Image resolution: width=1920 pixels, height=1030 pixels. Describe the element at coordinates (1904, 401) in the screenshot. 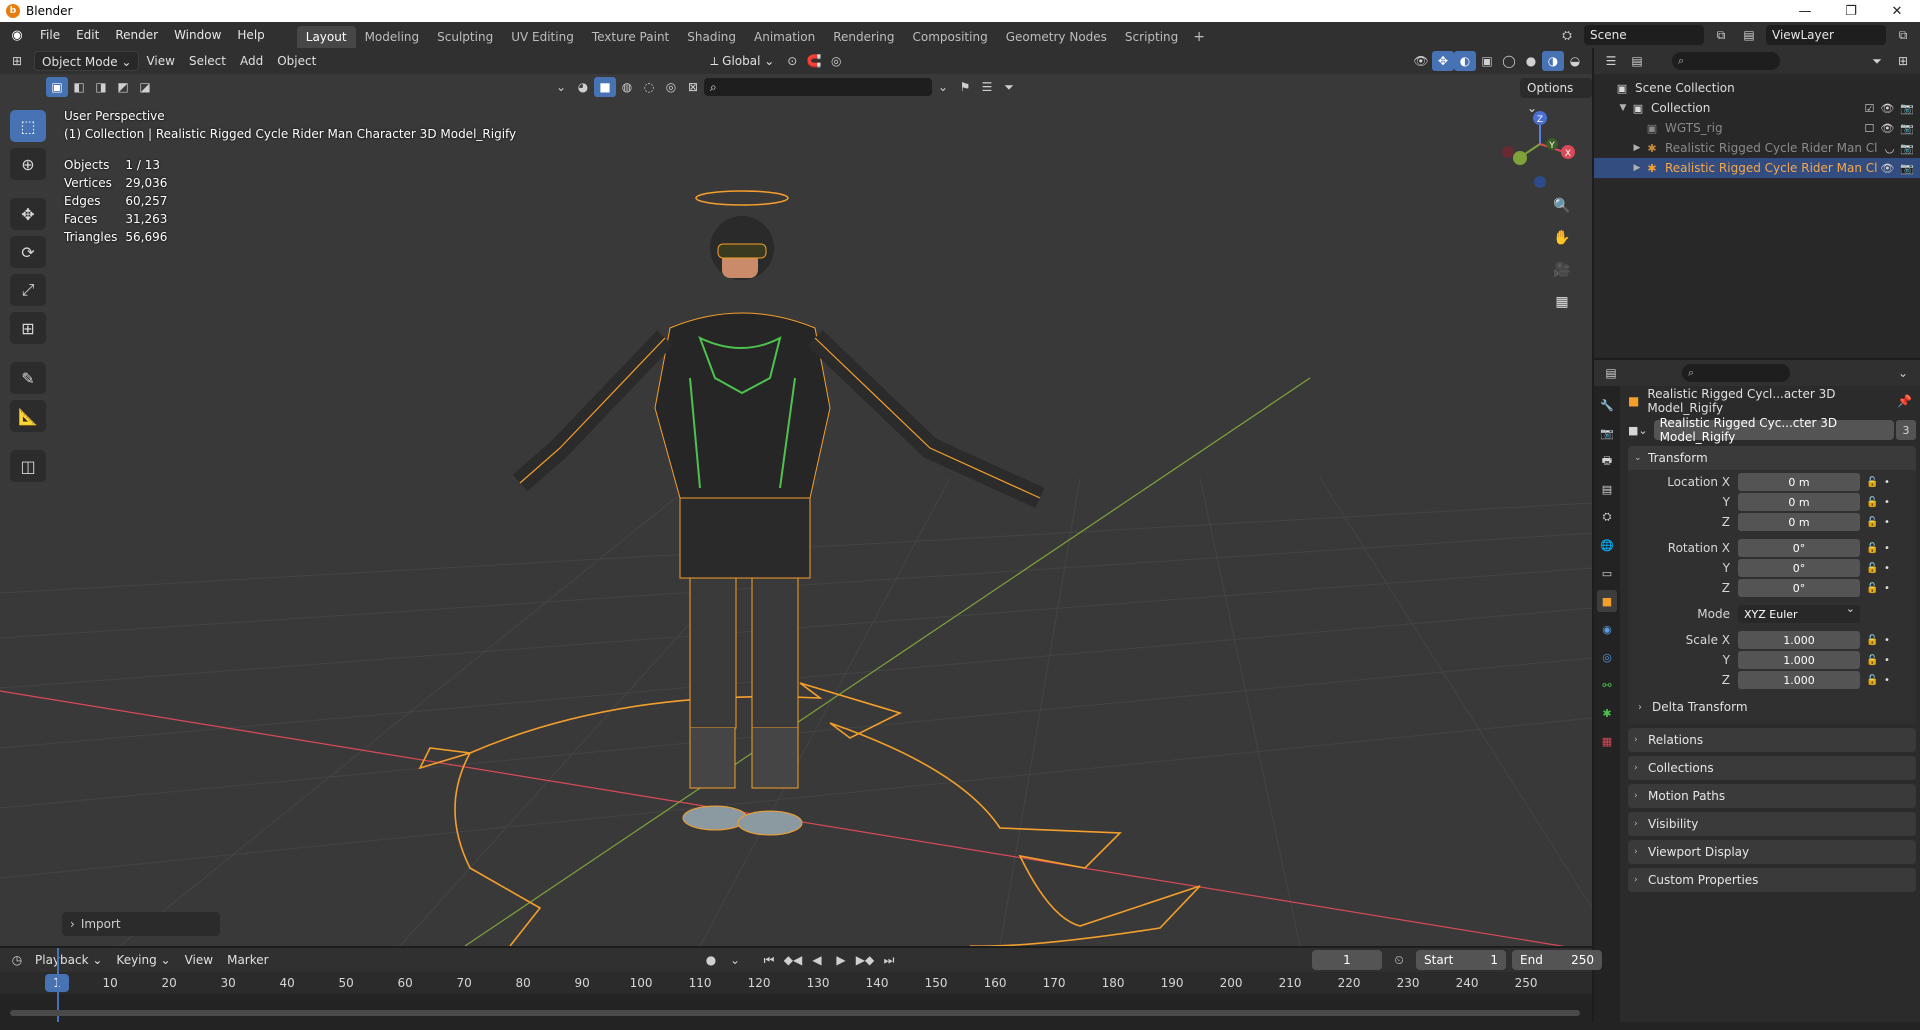

I see `pin-icon: 📌` at that location.